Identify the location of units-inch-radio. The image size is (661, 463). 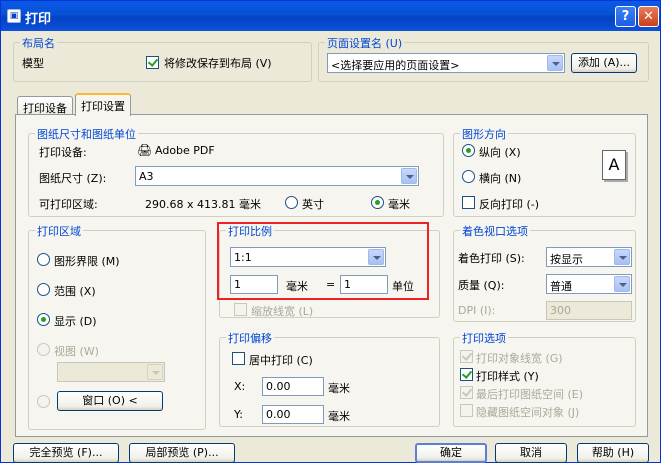
(291, 202).